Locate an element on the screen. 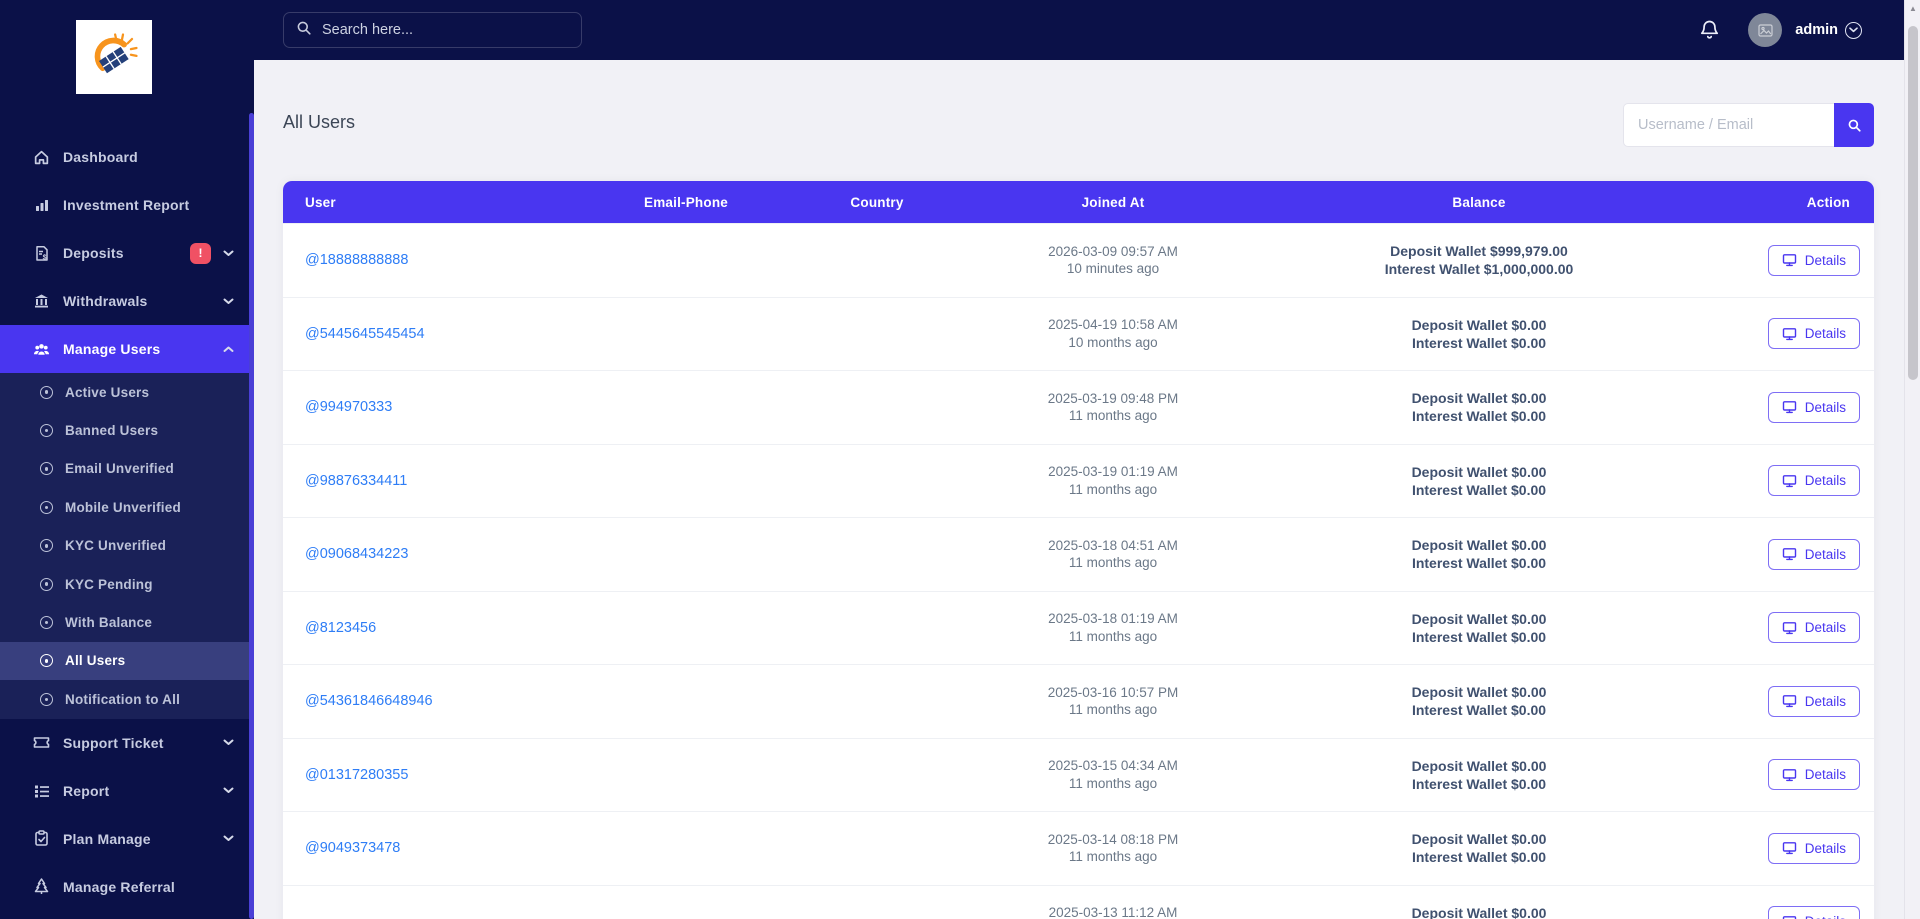 The height and width of the screenshot is (919, 1920). brand-logo is located at coordinates (114, 57).